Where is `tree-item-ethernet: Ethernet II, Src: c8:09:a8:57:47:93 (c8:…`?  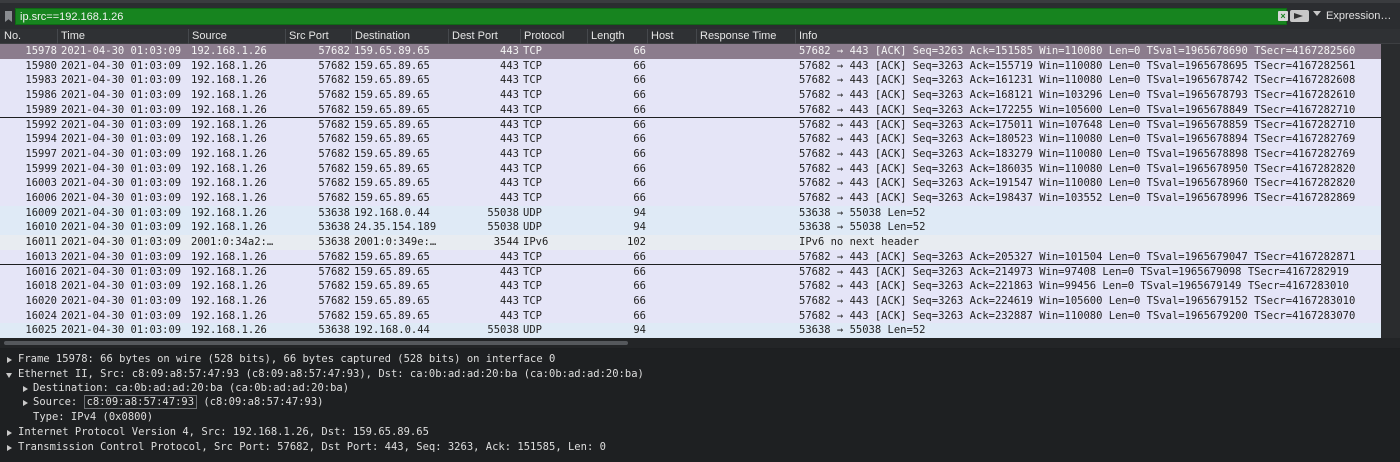 tree-item-ethernet: Ethernet II, Src: c8:09:a8:57:47:93 (c8:… is located at coordinates (700, 374).